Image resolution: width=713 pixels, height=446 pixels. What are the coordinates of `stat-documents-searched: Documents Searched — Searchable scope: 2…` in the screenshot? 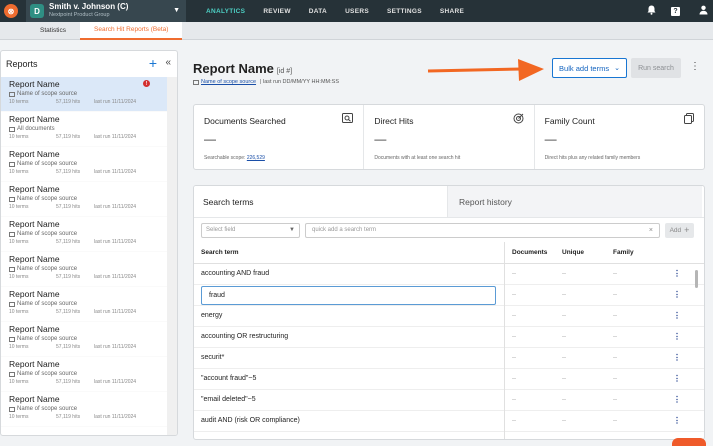 It's located at (279, 137).